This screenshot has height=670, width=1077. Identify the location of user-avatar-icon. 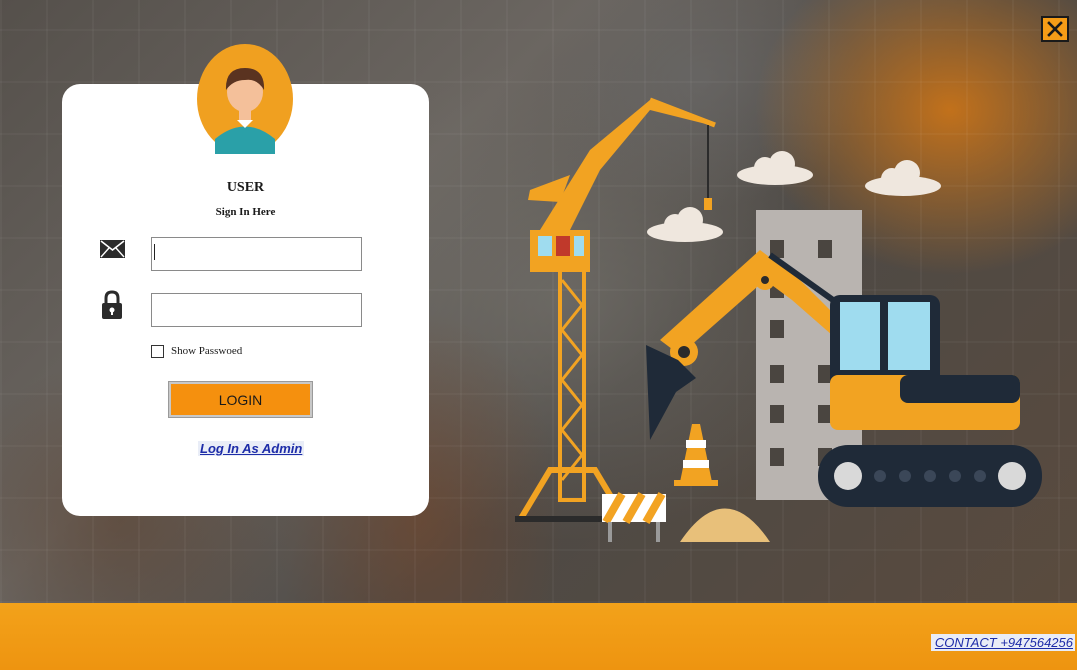
(245, 99).